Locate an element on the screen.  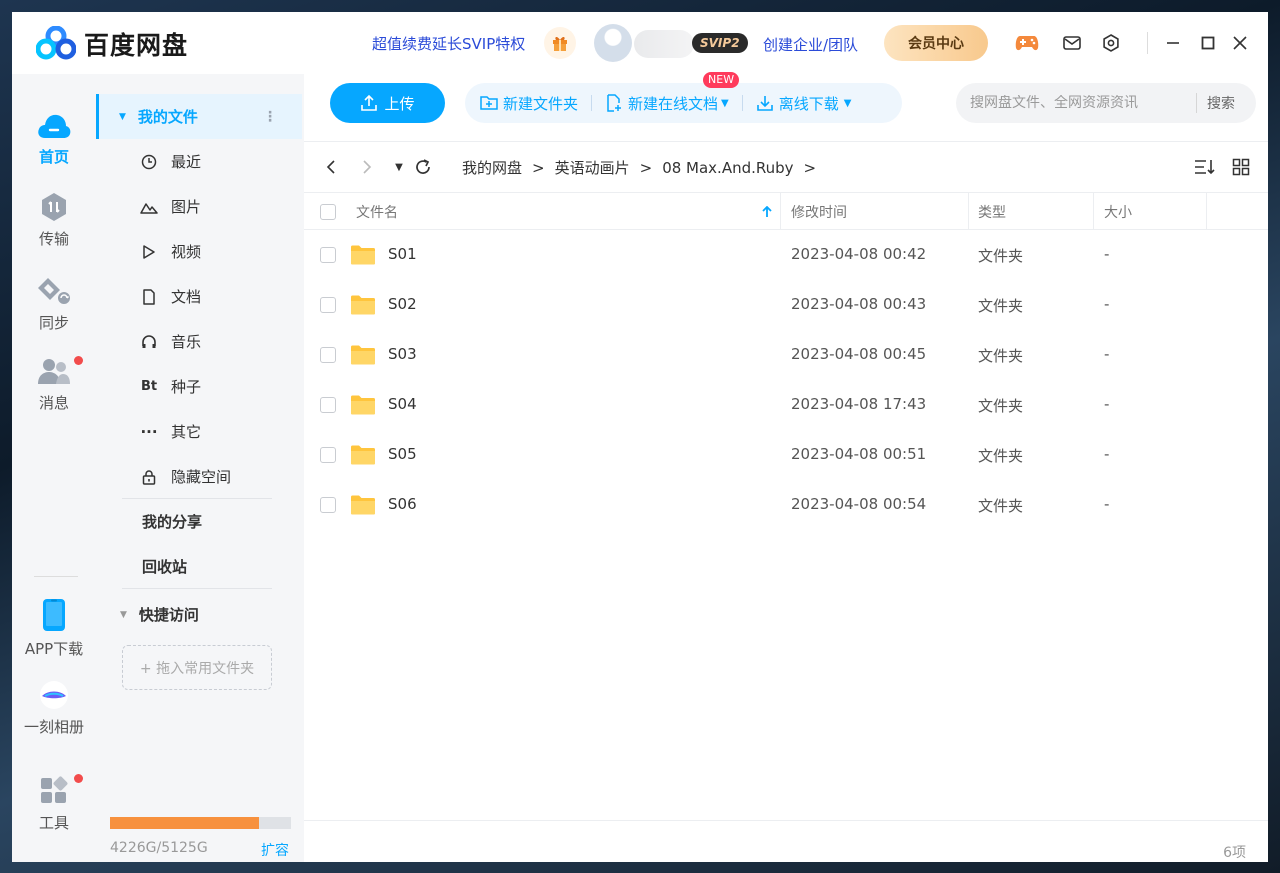
minimize-button is located at coordinates (1173, 43).